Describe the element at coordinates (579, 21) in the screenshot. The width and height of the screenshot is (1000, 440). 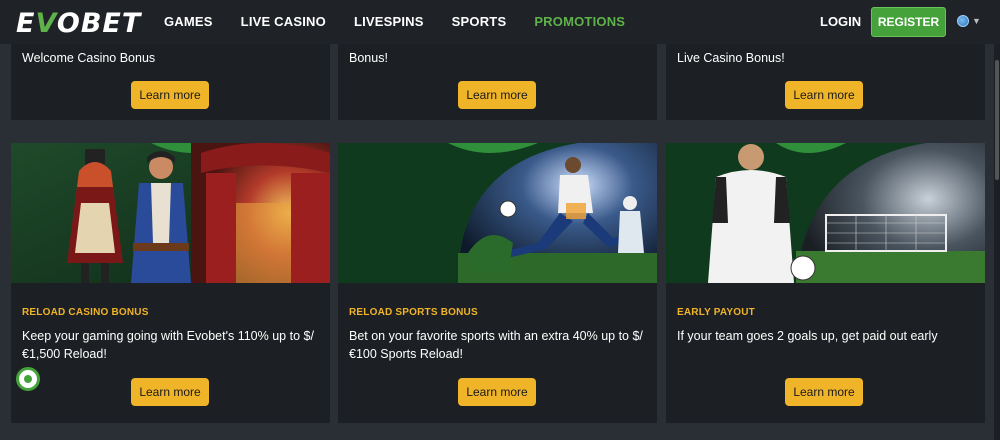
I see `nav-promotions: PROMOTIONS` at that location.